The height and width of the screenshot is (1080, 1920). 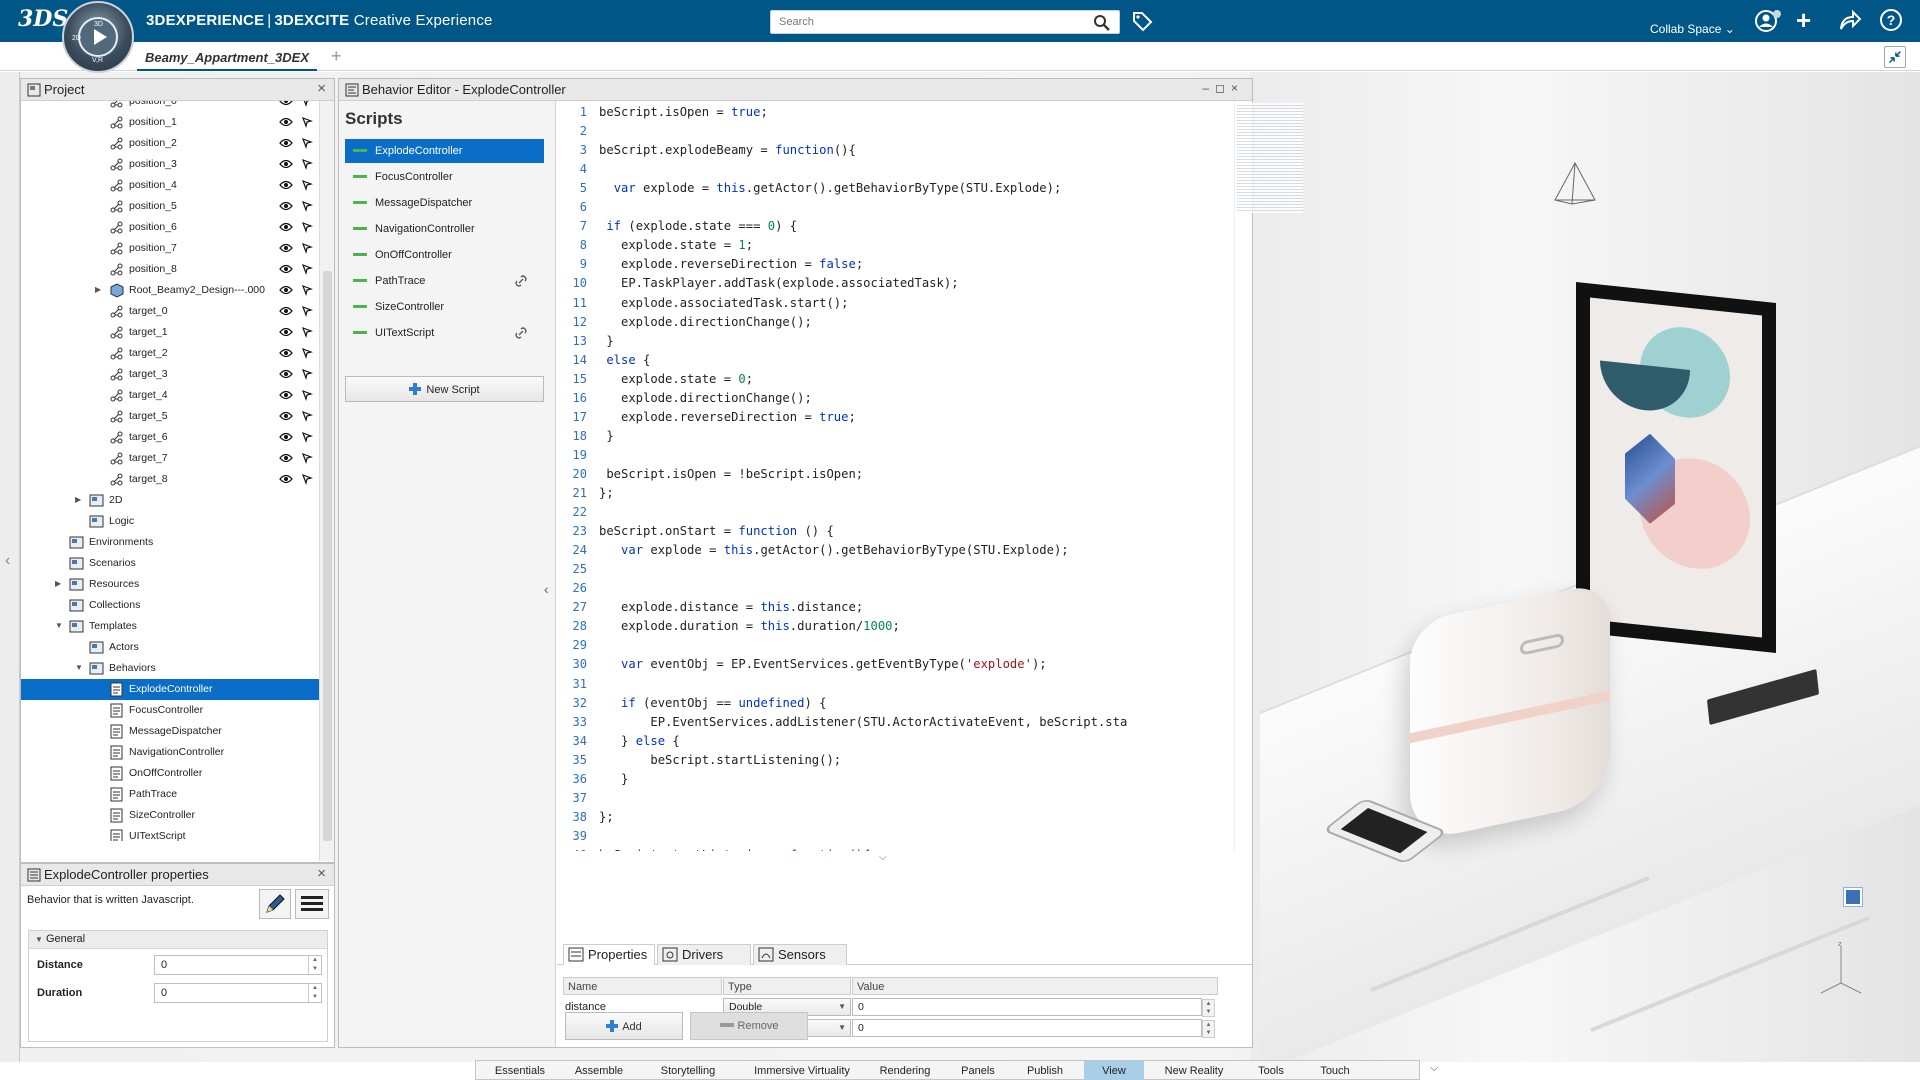 What do you see at coordinates (712, 703) in the screenshot?
I see `code-line: if (eventObj == undefined) {` at bounding box center [712, 703].